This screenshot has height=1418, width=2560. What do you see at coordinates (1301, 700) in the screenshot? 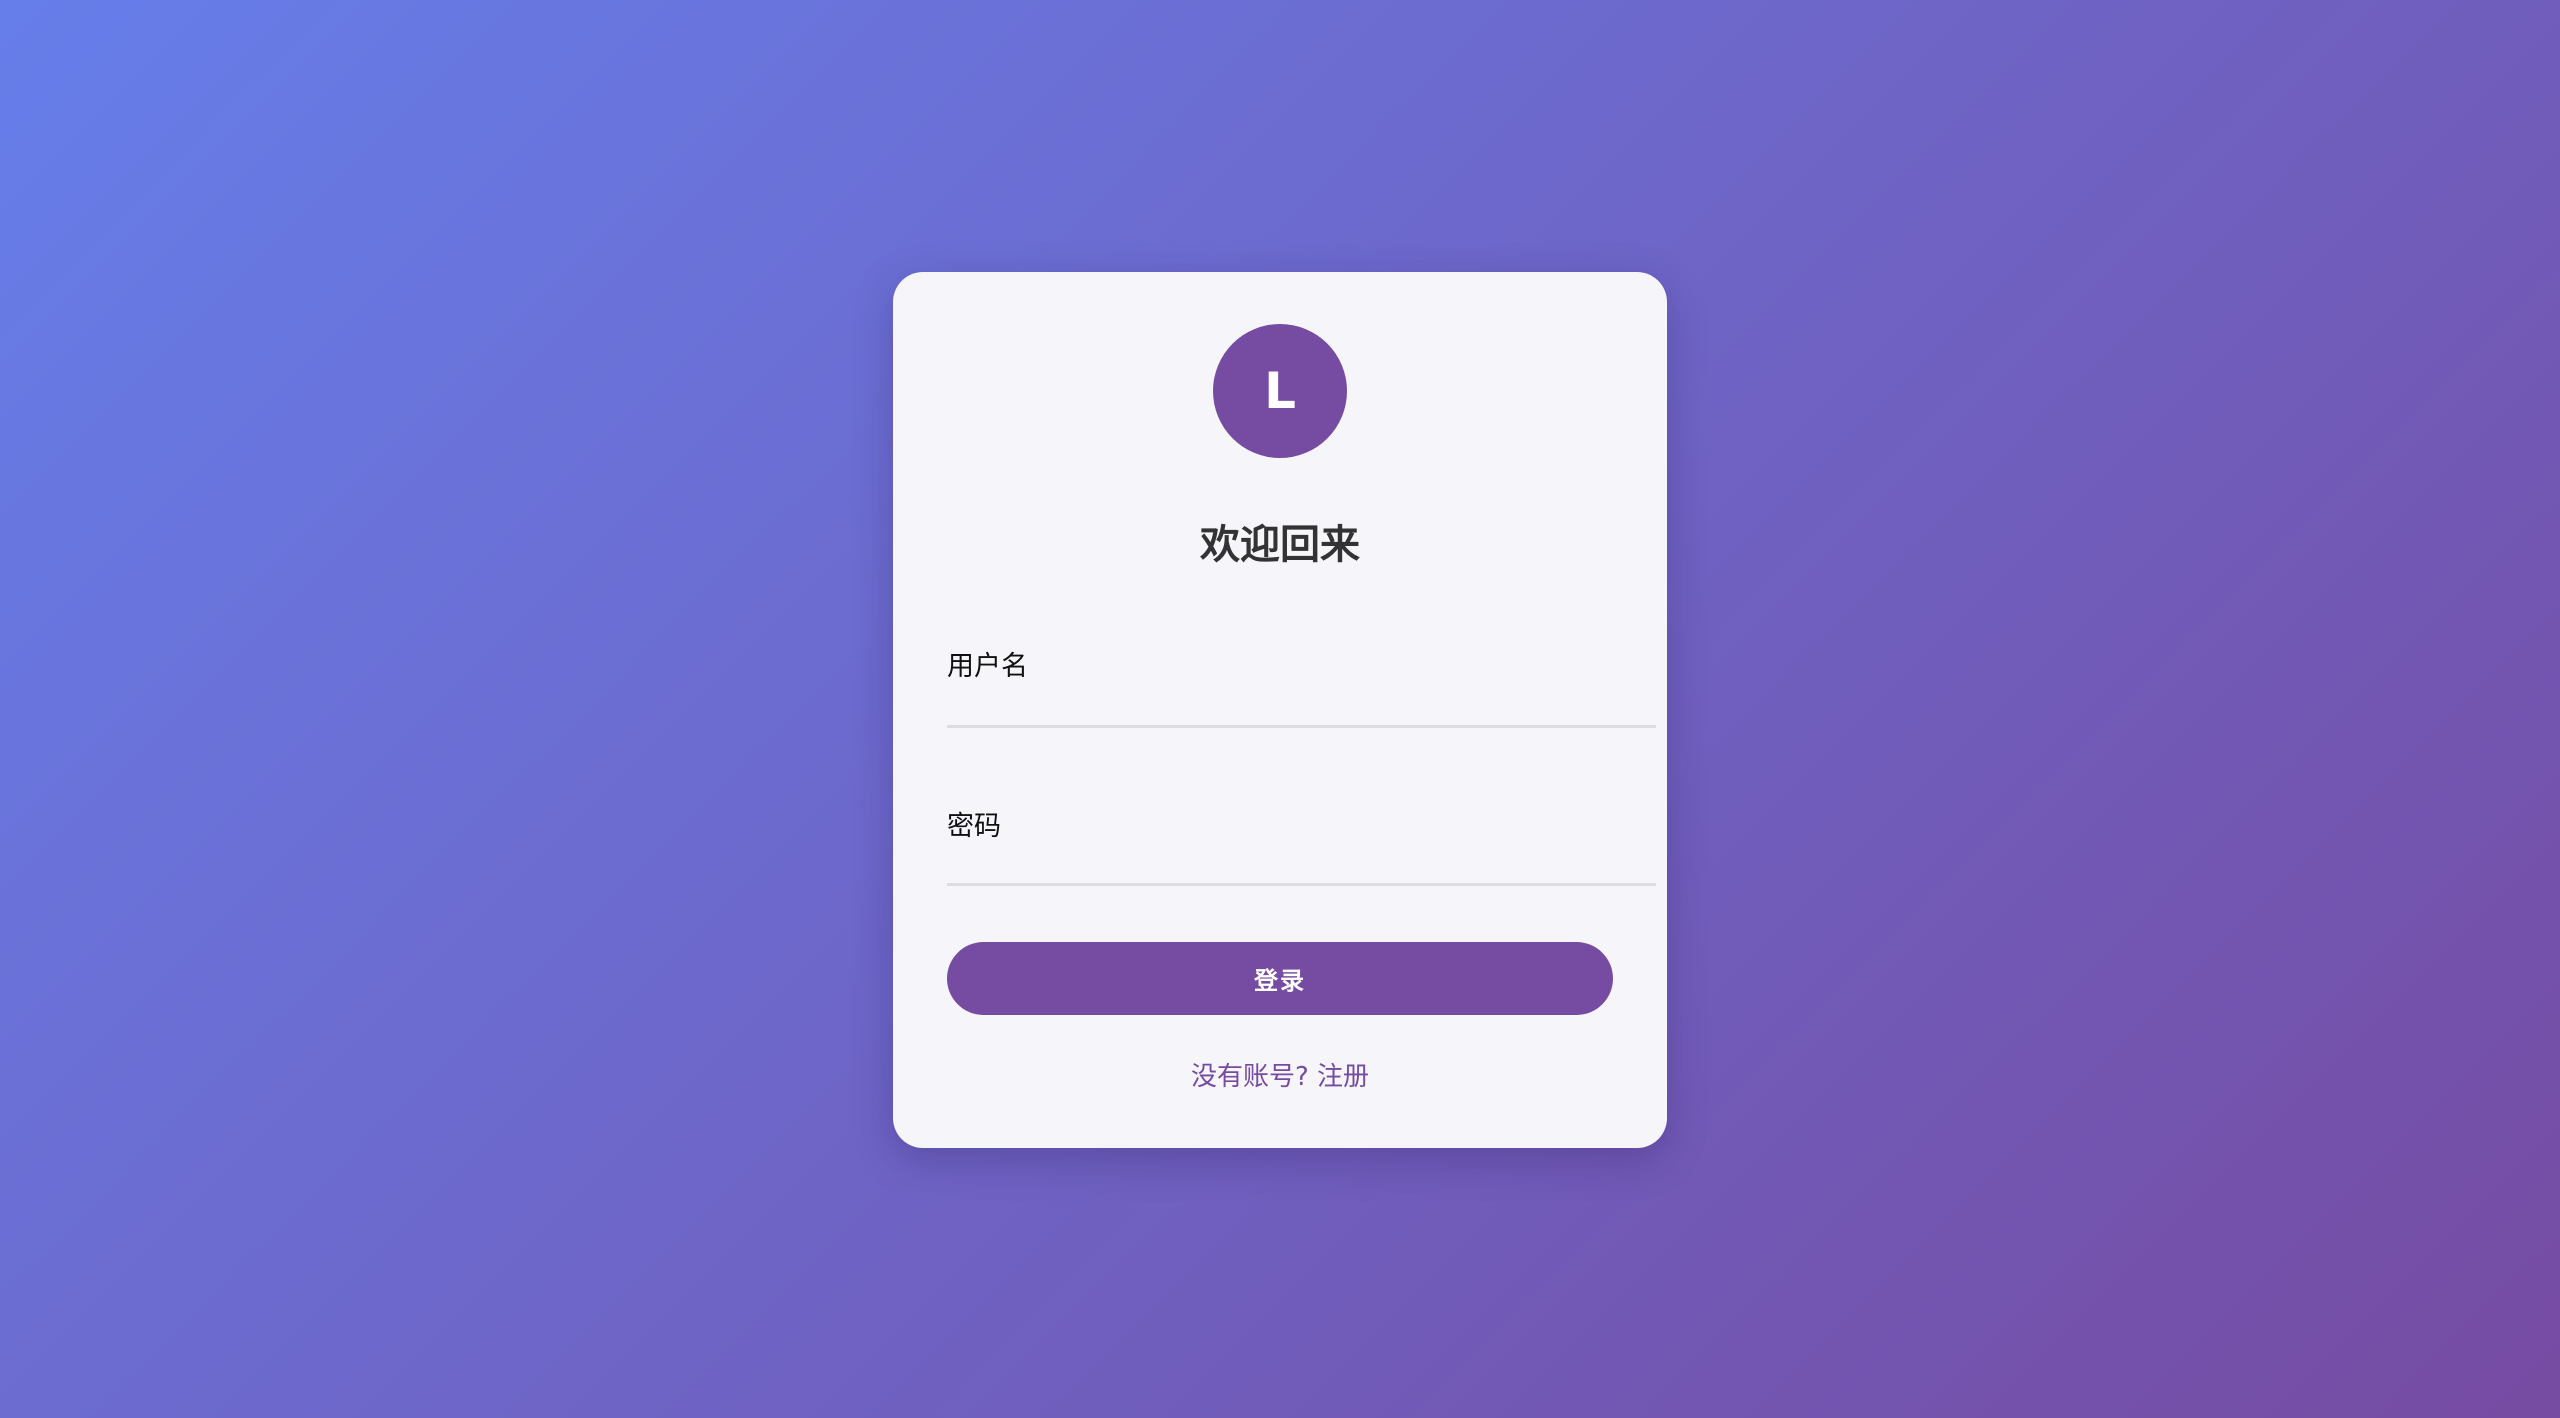
I see `username-input` at bounding box center [1301, 700].